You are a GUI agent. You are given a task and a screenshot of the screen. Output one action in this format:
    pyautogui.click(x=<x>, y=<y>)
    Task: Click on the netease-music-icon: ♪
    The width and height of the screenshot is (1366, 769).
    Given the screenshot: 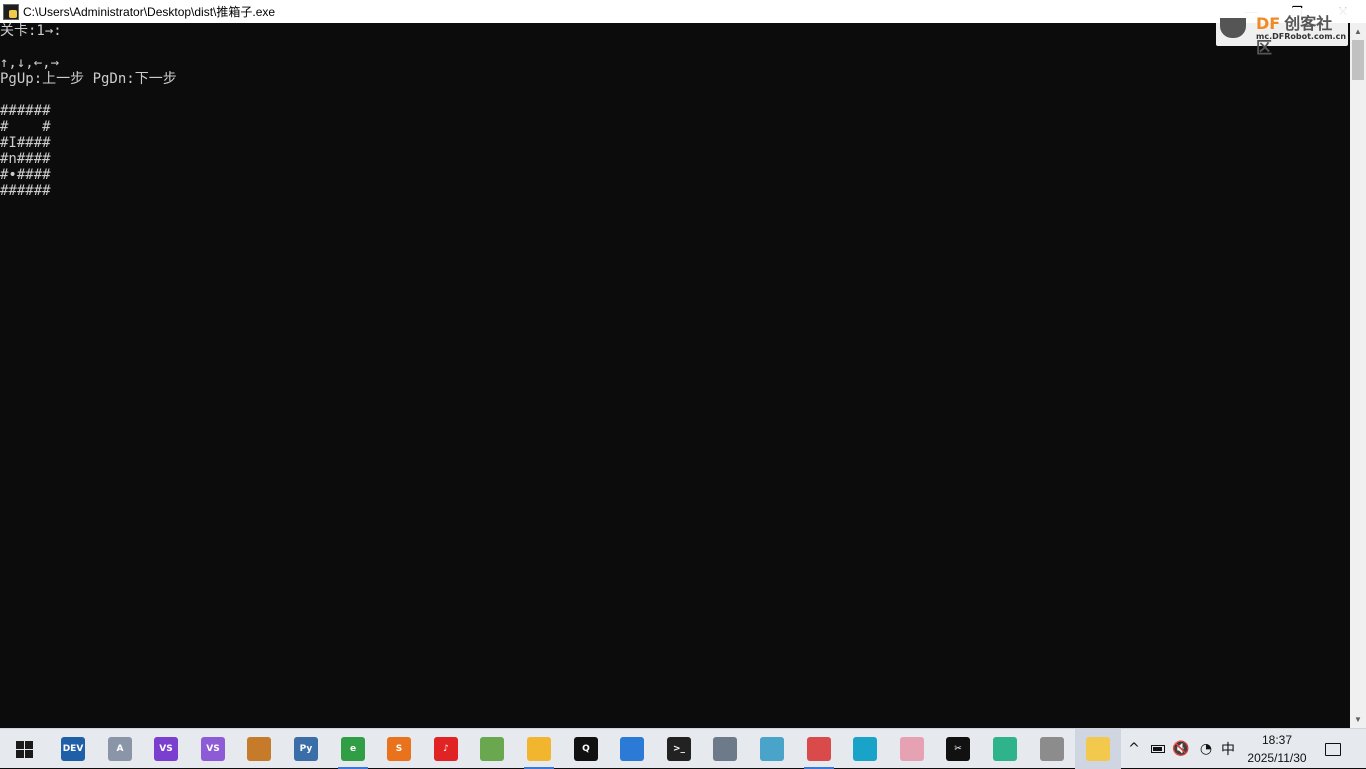 What is the action you would take?
    pyautogui.click(x=446, y=749)
    